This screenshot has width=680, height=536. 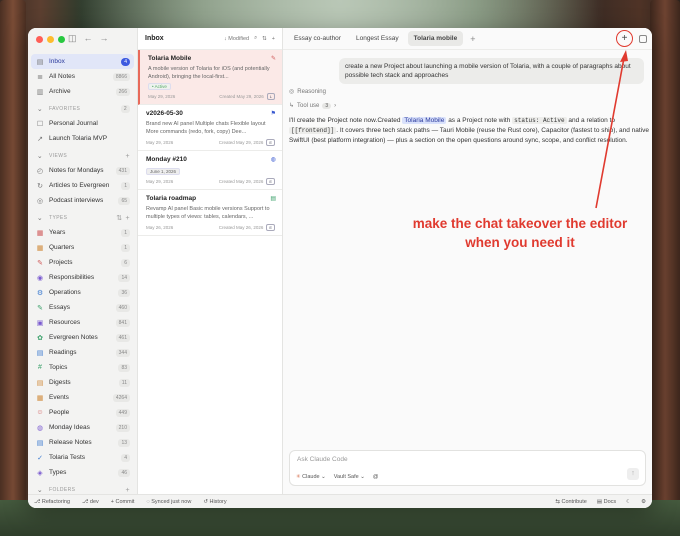 What do you see at coordinates (82, 138) in the screenshot?
I see `sidebar-item-launch-tolaria-mvp: ↗ Launch Tolaria MVP` at bounding box center [82, 138].